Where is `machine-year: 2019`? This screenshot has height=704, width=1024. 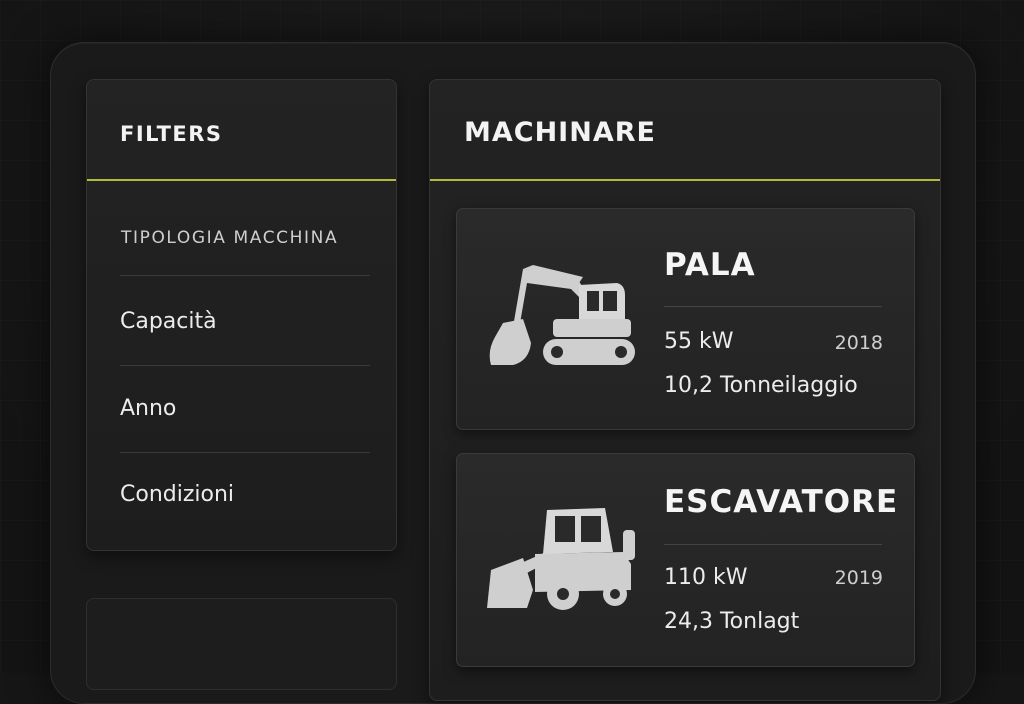
machine-year: 2019 is located at coordinates (858, 578).